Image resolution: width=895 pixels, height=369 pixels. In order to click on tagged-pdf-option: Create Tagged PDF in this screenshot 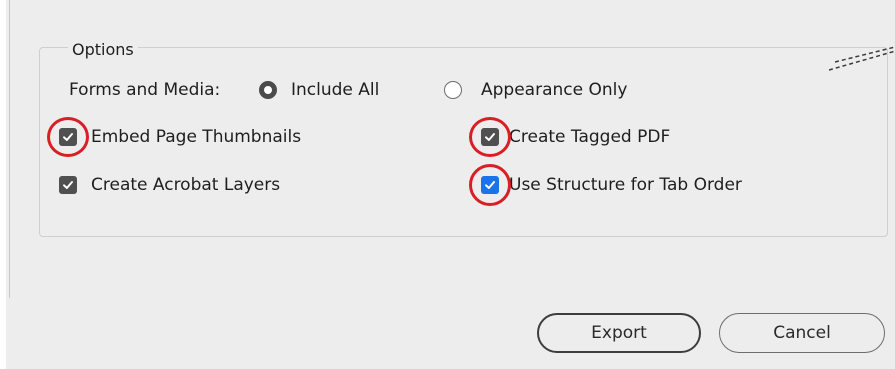, I will do `click(575, 137)`.